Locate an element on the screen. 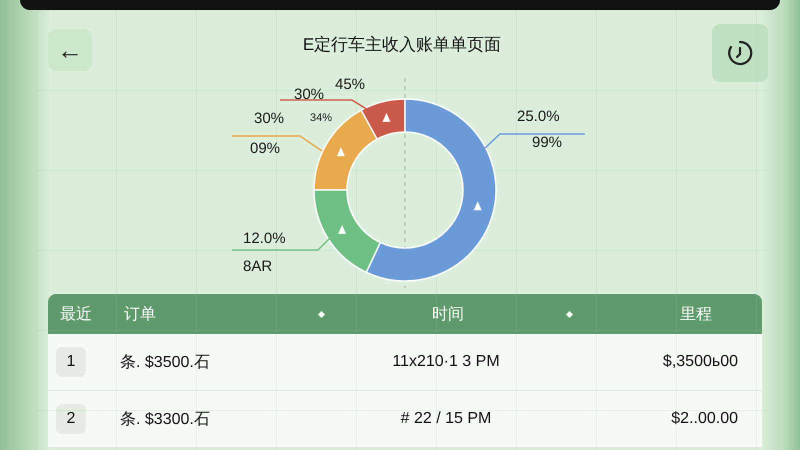  table-cell-text: $2..00.00 is located at coordinates (704, 419).